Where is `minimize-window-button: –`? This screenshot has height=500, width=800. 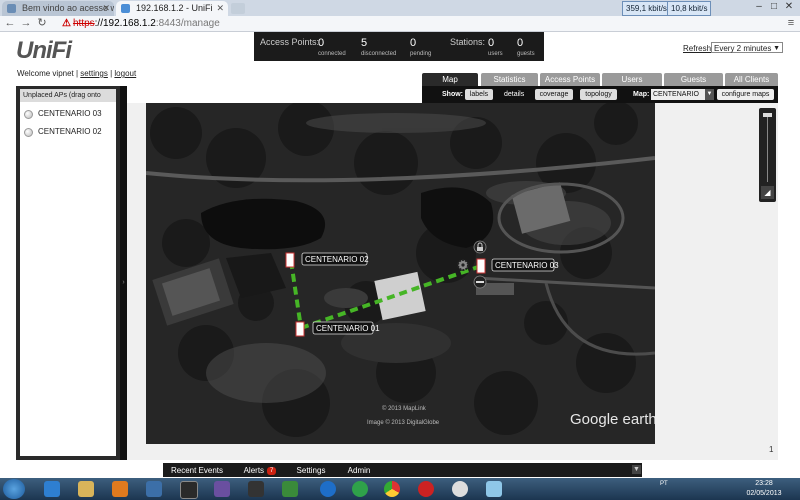 minimize-window-button: – is located at coordinates (759, 7).